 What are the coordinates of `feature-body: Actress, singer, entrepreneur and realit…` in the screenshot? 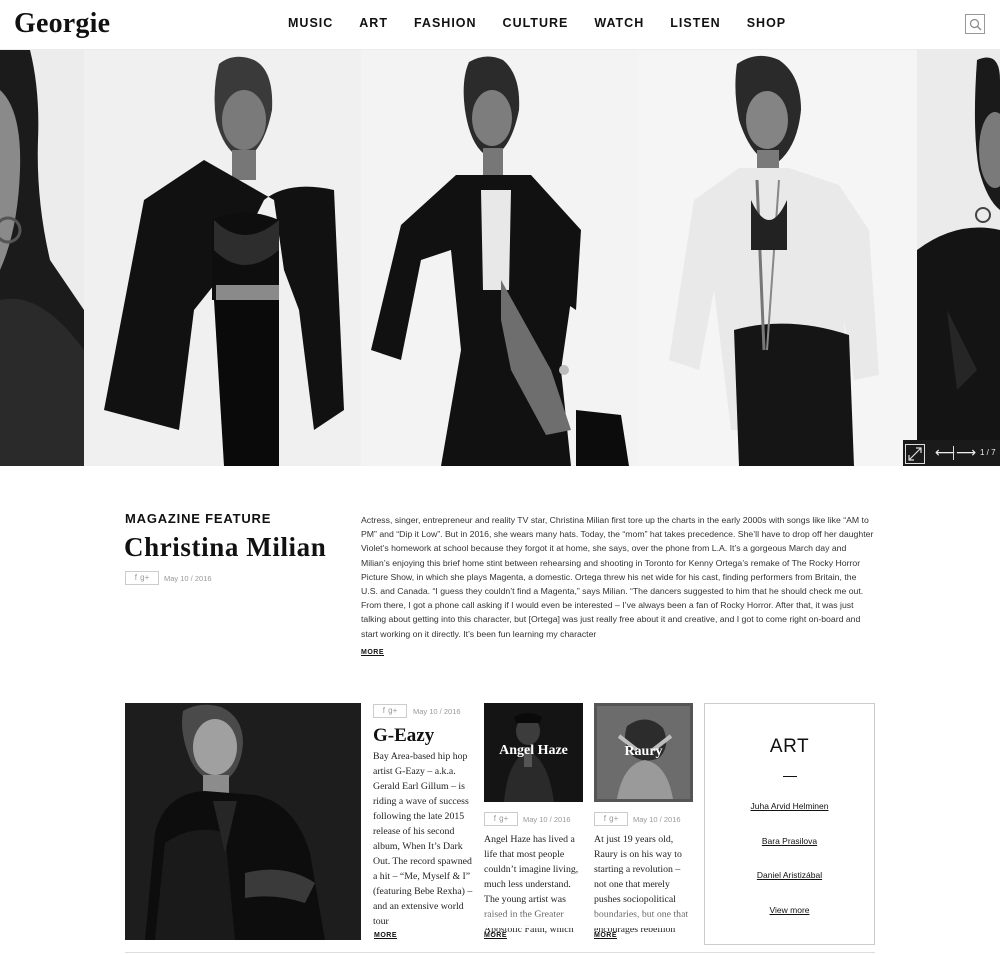 It's located at (617, 577).